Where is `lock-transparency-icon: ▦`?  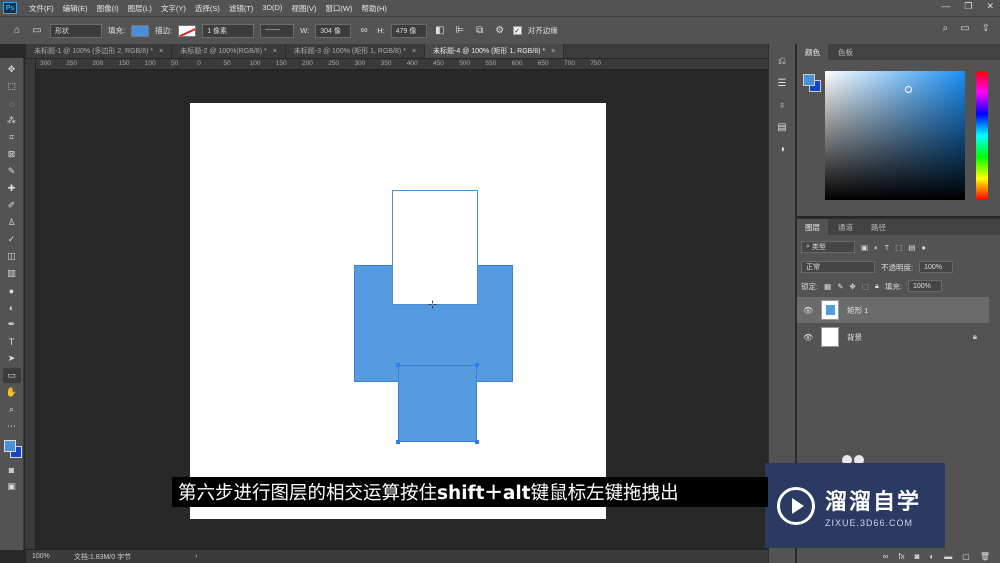
lock-transparency-icon: ▦ is located at coordinates (827, 286).